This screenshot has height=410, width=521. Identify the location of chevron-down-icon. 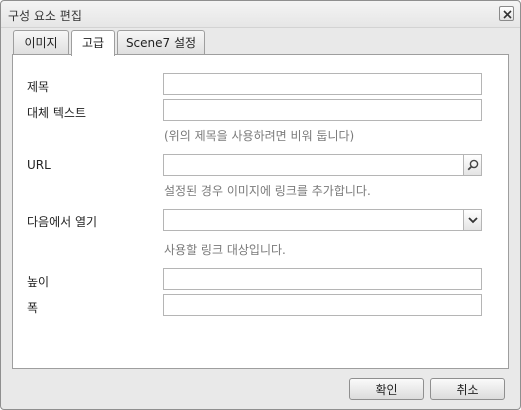
(473, 220).